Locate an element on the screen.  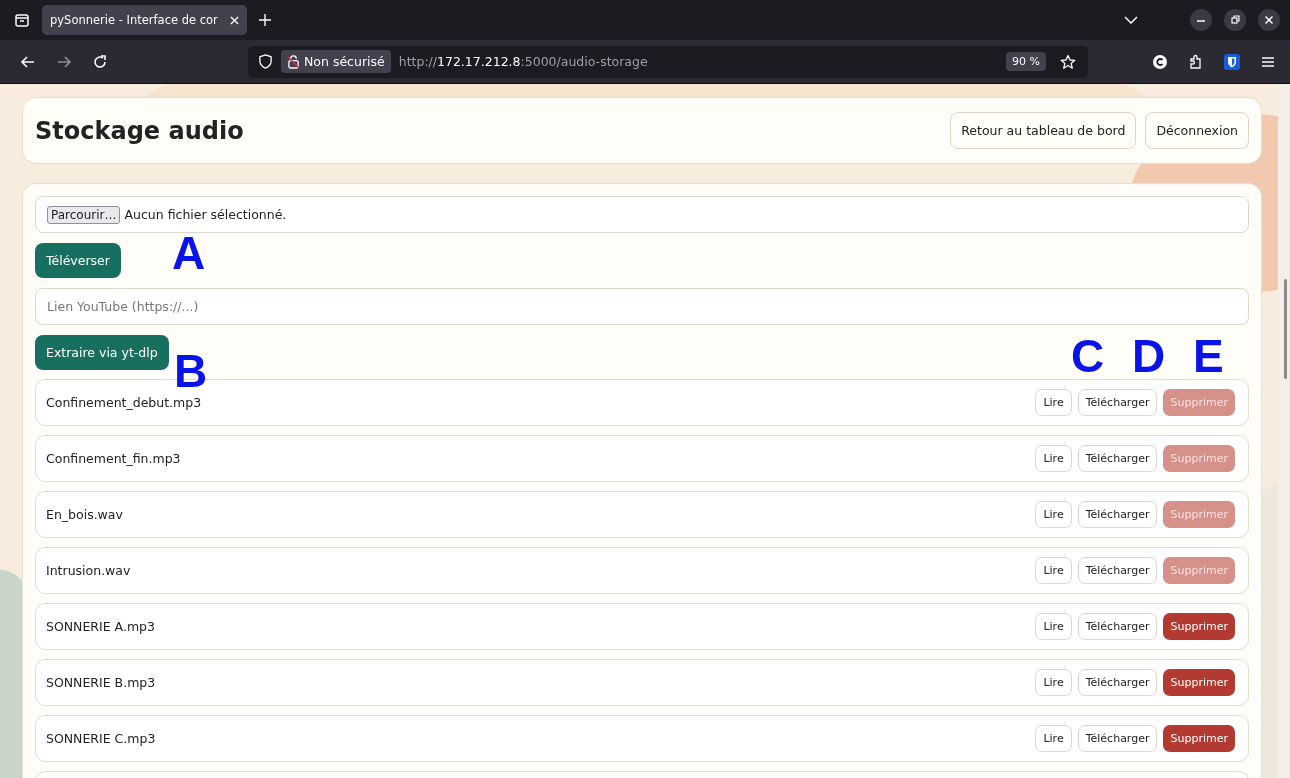
annotation-letter: A is located at coordinates (189, 253).